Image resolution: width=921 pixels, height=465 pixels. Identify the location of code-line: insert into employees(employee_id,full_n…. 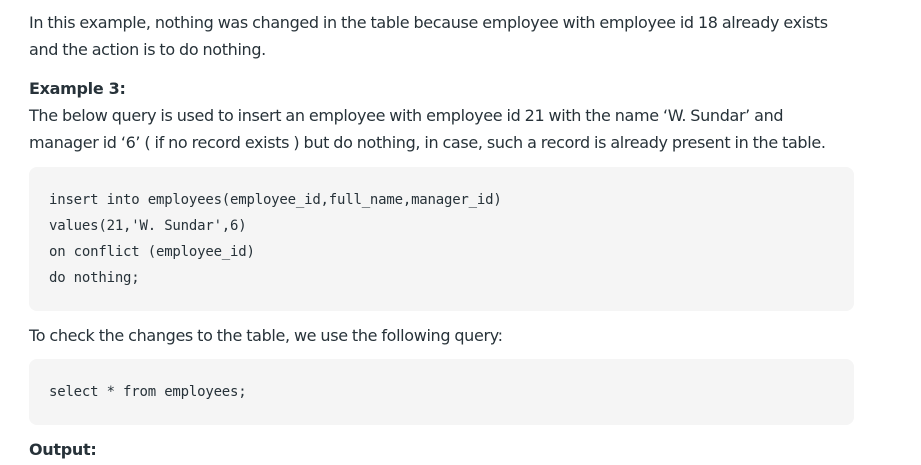
(275, 200).